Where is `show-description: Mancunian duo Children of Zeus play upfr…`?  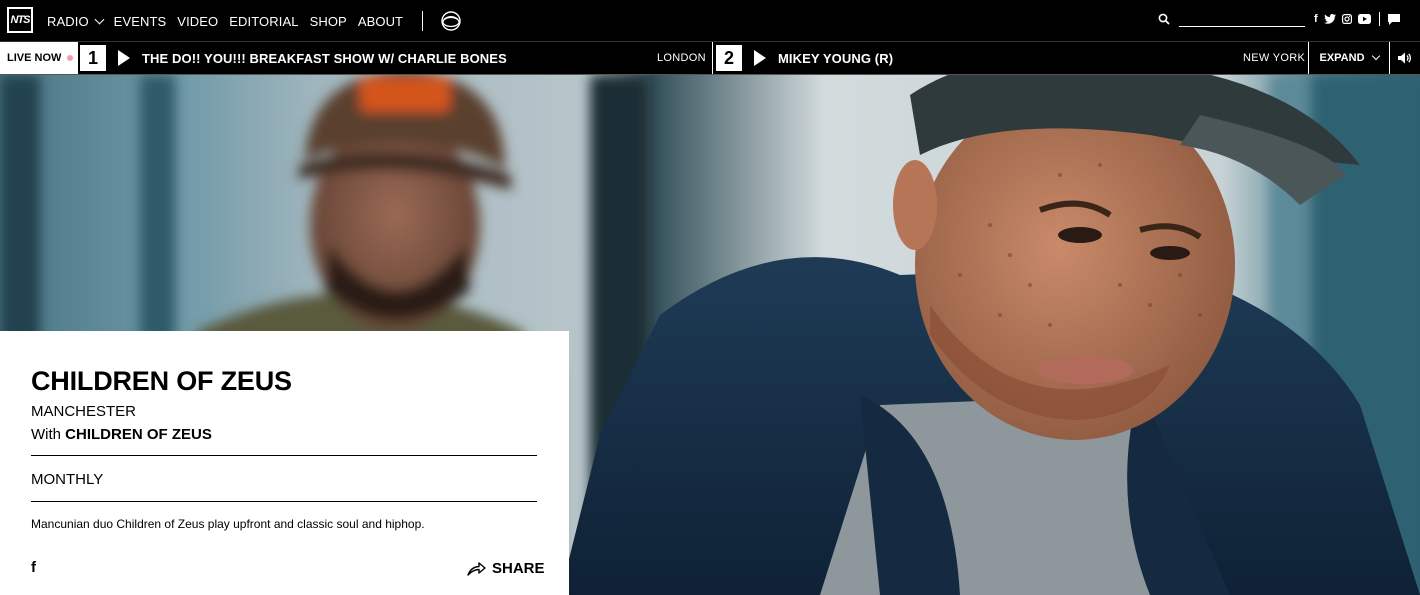
show-description: Mancunian duo Children of Zeus play upfr… is located at coordinates (228, 524).